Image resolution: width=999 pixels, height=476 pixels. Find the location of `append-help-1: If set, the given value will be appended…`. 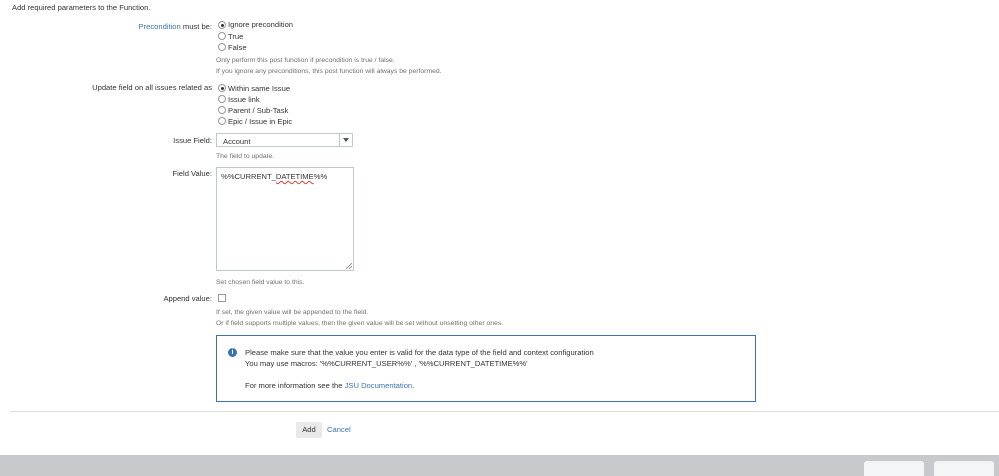

append-help-1: If set, the given value will be appended… is located at coordinates (292, 312).